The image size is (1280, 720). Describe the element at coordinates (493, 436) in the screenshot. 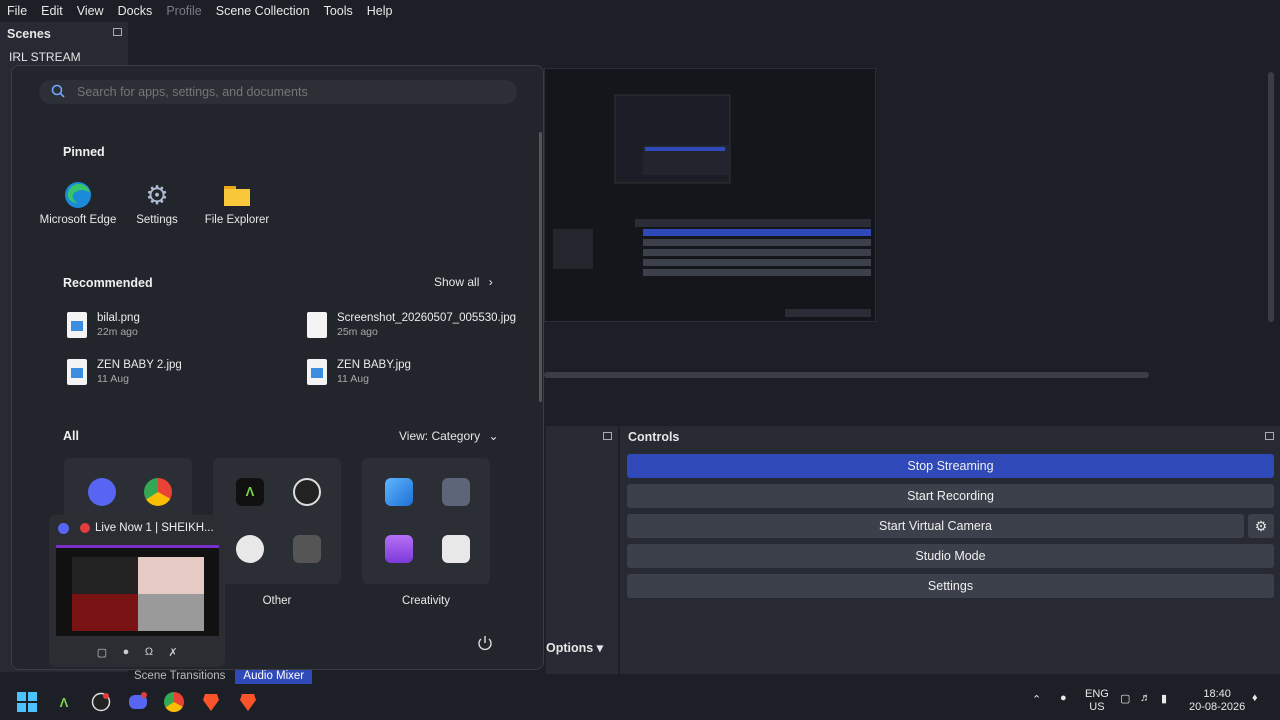

I see `chevron-down-icon: ⌄` at that location.